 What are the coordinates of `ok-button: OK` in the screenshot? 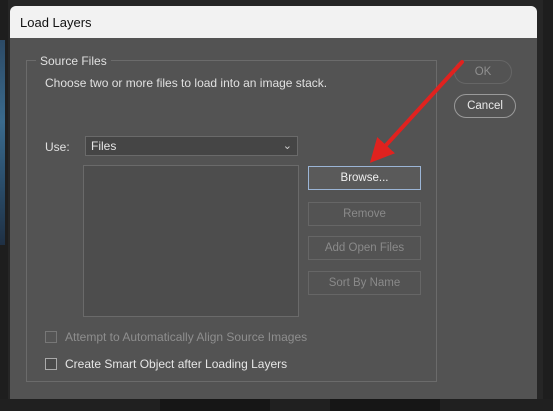 It's located at (483, 72).